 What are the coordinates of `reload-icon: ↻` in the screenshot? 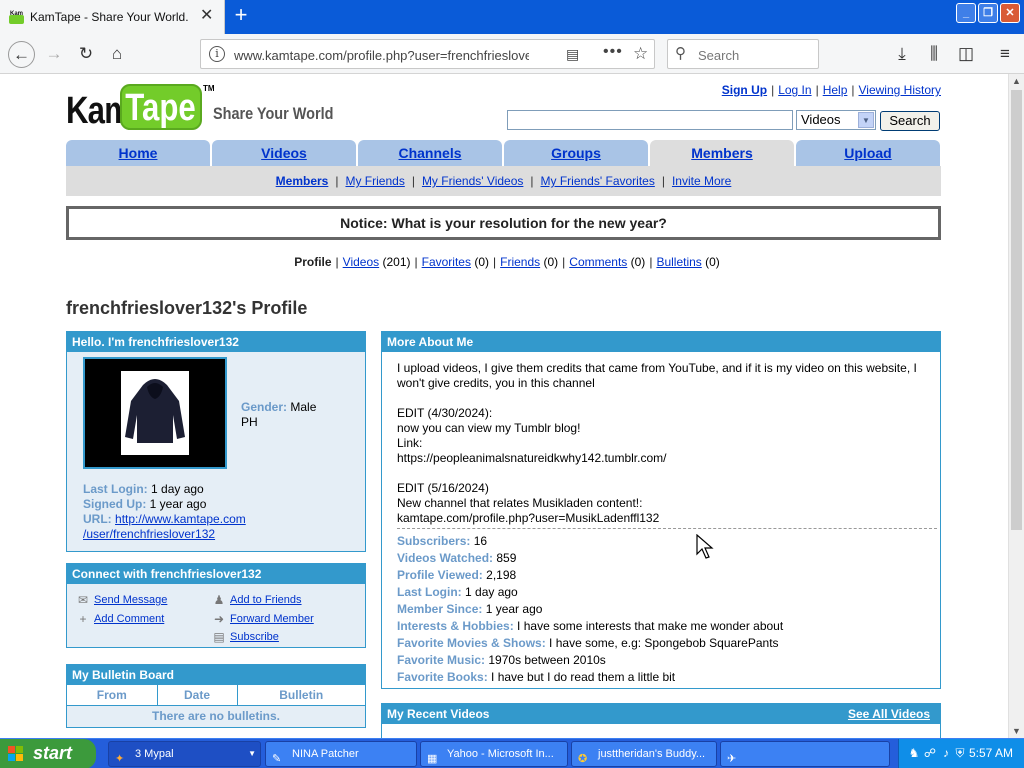 It's located at (86, 54).